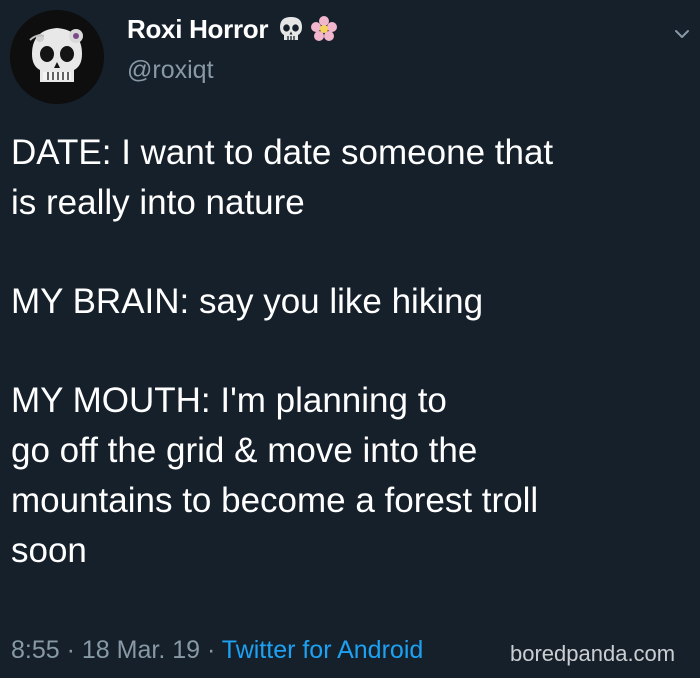  I want to click on chevron-down-icon, so click(682, 34).